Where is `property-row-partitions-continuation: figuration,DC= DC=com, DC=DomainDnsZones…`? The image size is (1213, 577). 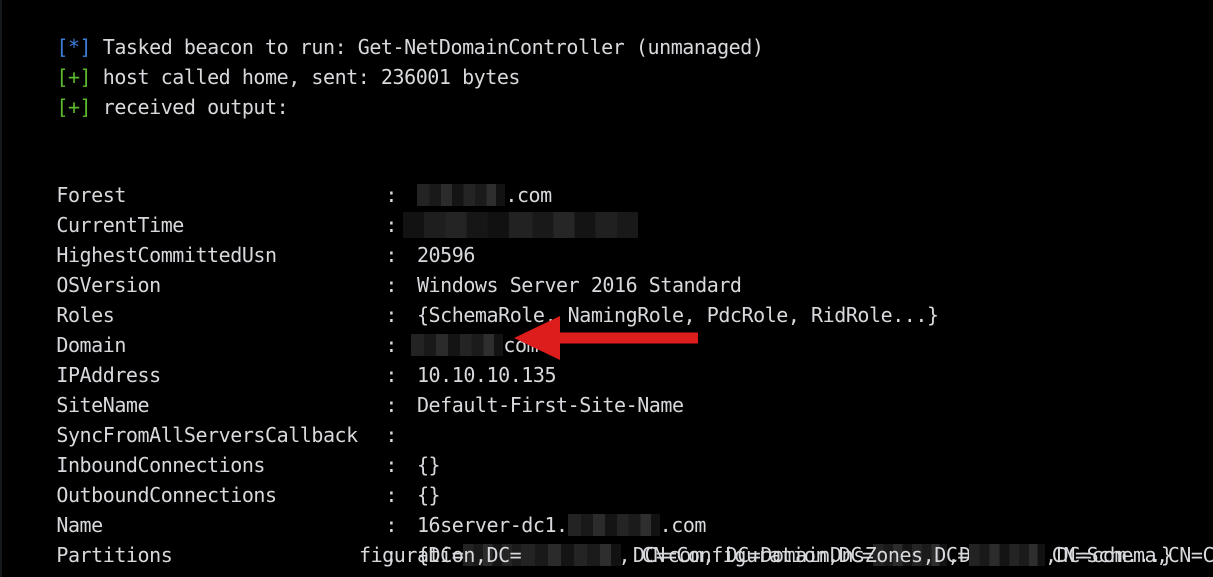
property-row-partitions-continuation: figuration,DC= DC=com, DC=DomainDnsZones… is located at coordinates (766, 555).